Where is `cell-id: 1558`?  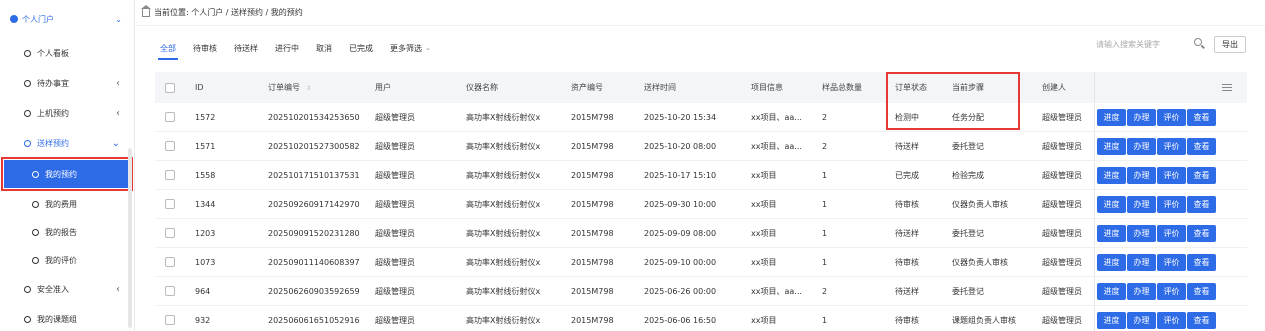
cell-id: 1558 is located at coordinates (205, 175).